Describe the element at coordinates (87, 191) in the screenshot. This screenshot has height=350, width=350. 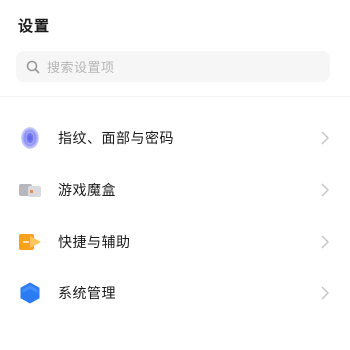
I see `settings-item-label: 游戏魔盒` at that location.